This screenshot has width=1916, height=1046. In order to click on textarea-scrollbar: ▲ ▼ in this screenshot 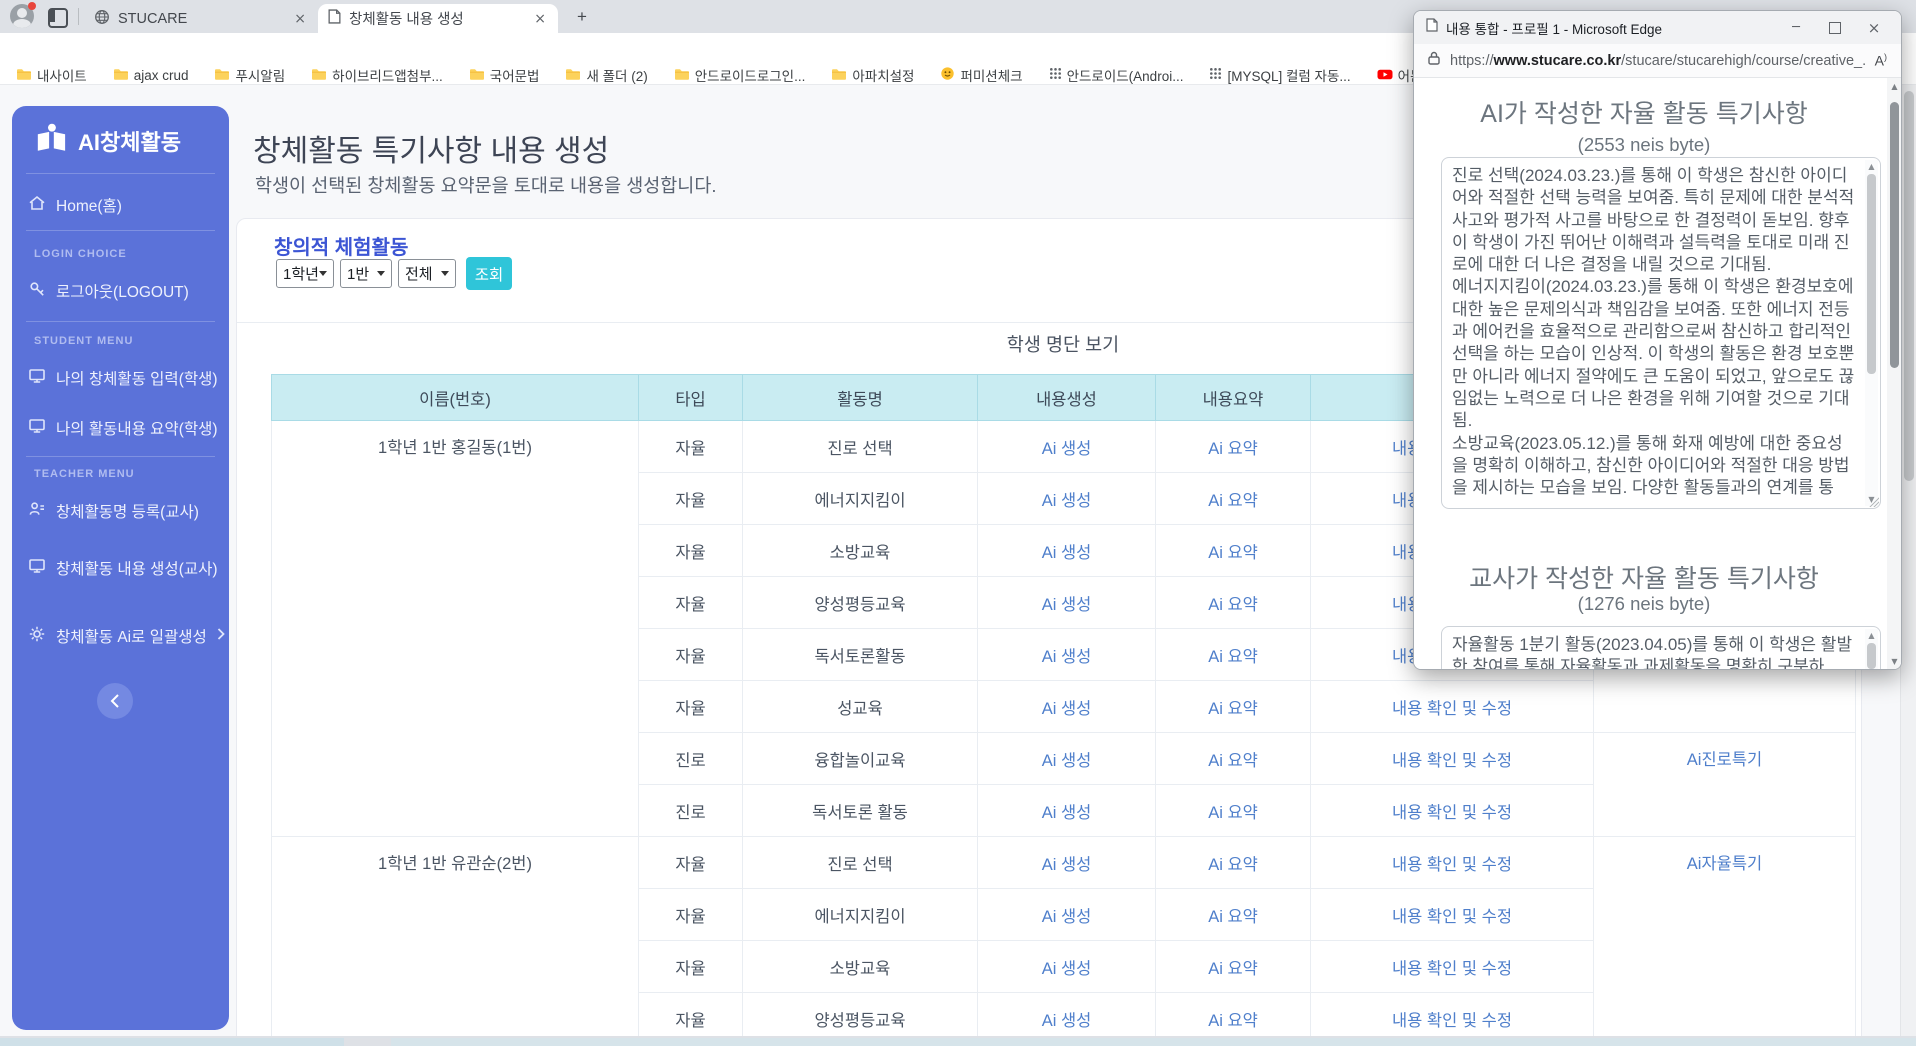, I will do `click(1871, 333)`.